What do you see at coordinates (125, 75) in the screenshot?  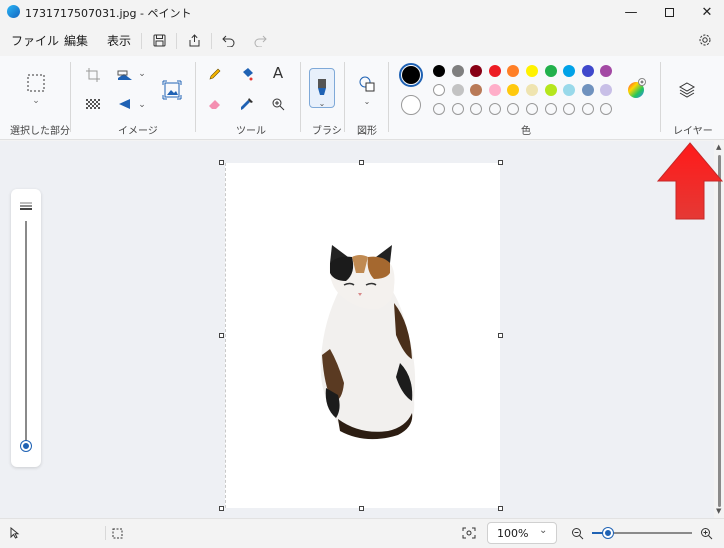 I see `resize-button` at bounding box center [125, 75].